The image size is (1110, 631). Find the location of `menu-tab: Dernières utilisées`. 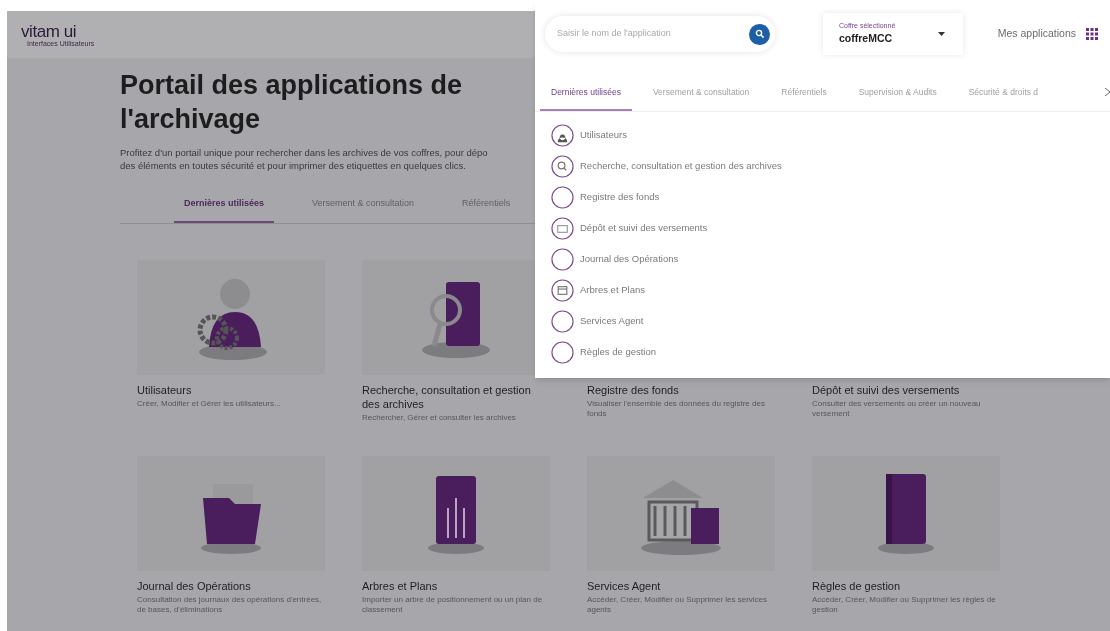

menu-tab: Dernières utilisées is located at coordinates (586, 92).